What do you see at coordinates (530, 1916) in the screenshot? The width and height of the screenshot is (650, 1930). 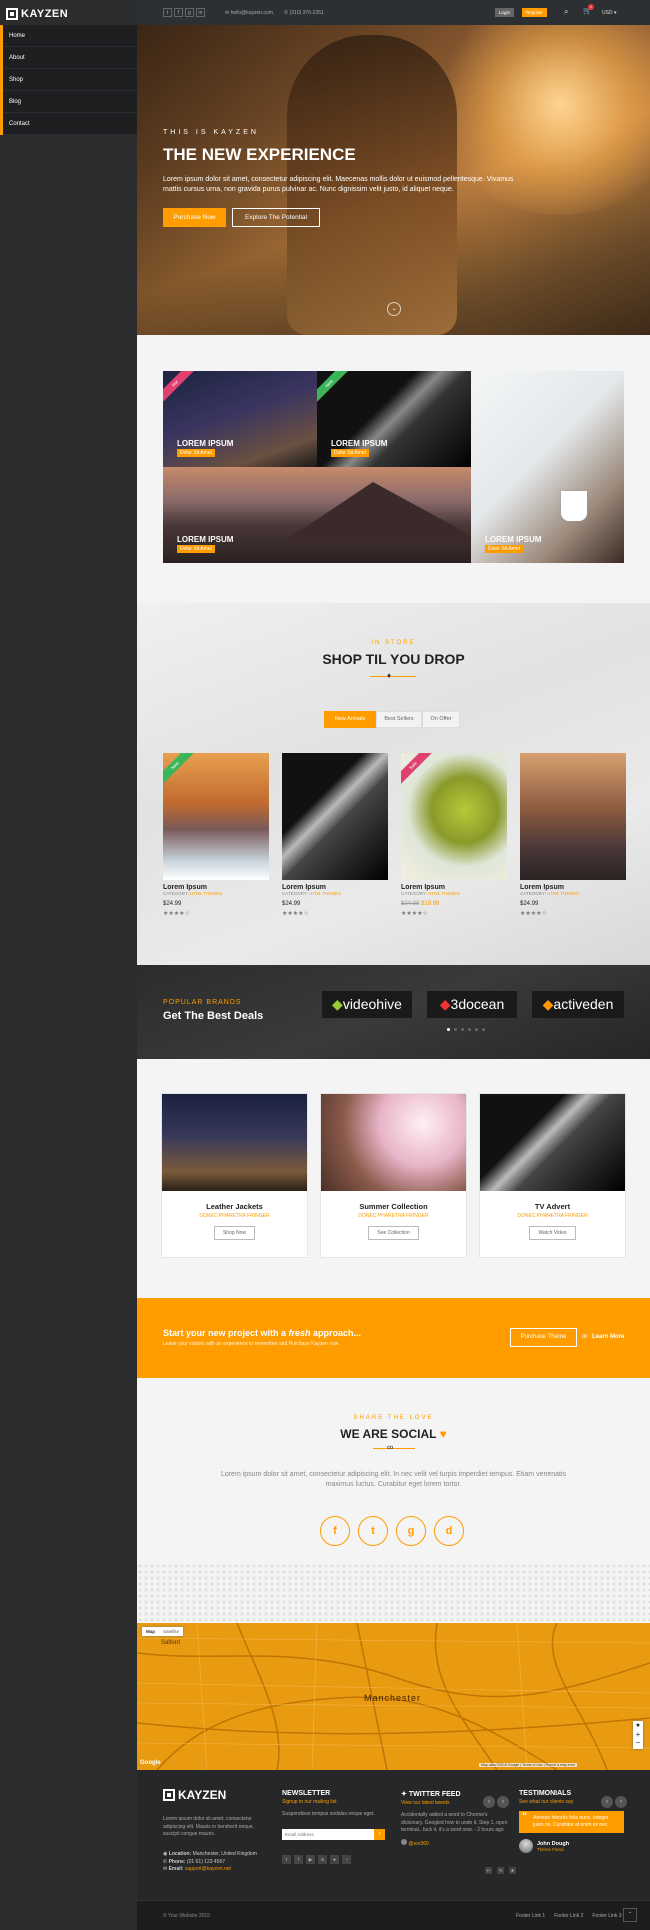 I see `footer-link: Footer Link 1` at bounding box center [530, 1916].